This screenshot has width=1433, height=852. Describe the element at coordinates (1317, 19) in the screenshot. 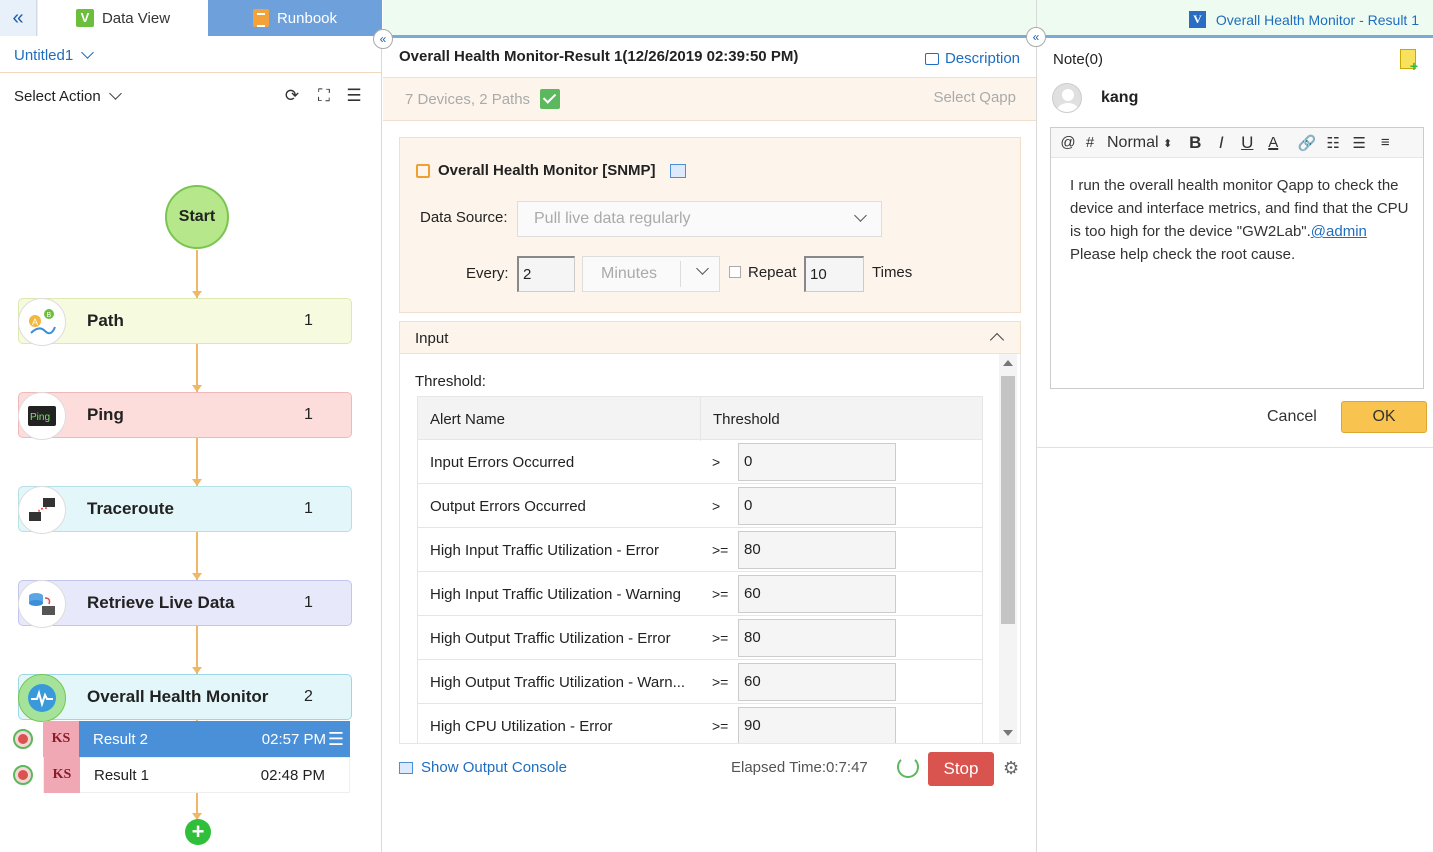

I see `result-tab-label: Overall Health Monitor - Result 1` at that location.